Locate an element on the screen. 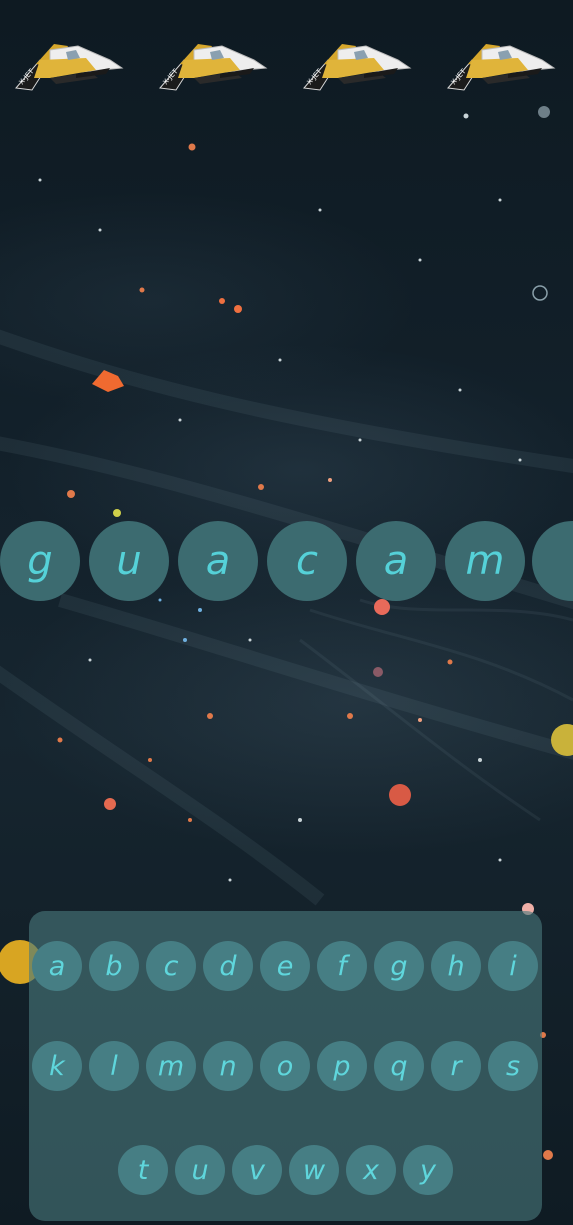 The width and height of the screenshot is (573, 1225). key-button: t is located at coordinates (143, 1170).